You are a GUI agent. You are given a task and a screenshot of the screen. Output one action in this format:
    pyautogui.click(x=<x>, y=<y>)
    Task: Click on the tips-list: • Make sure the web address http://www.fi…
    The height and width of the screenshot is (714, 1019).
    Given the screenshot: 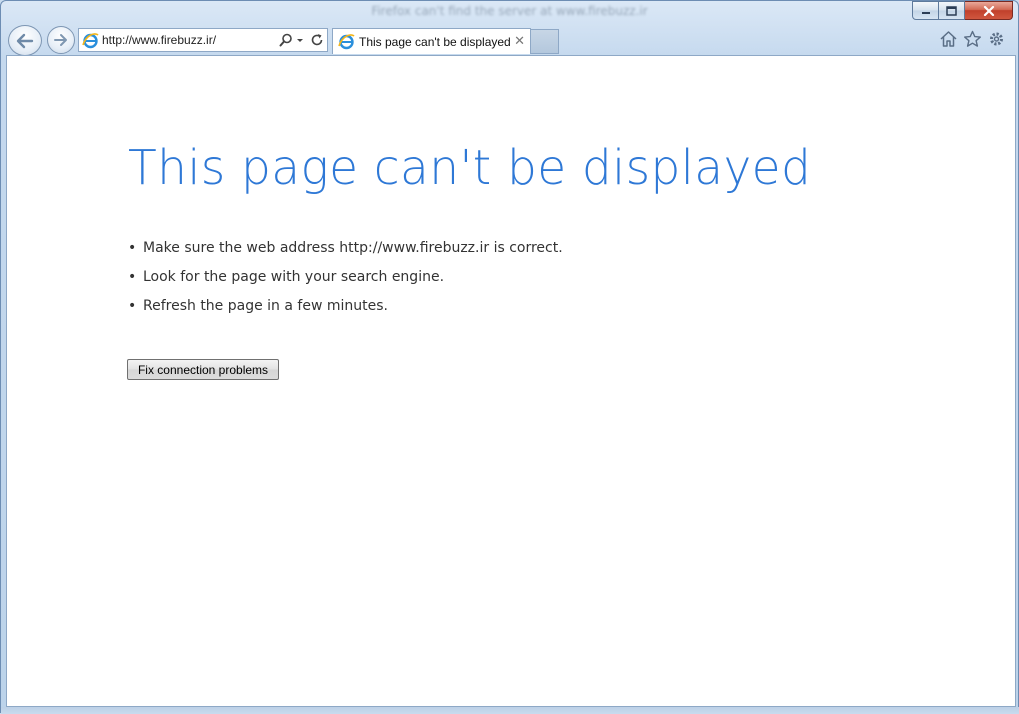 What is the action you would take?
    pyautogui.click(x=345, y=282)
    